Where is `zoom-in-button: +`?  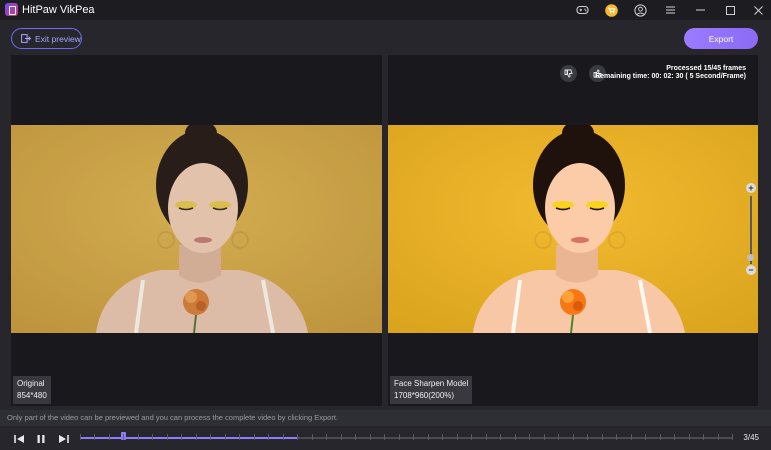 zoom-in-button: + is located at coordinates (751, 188).